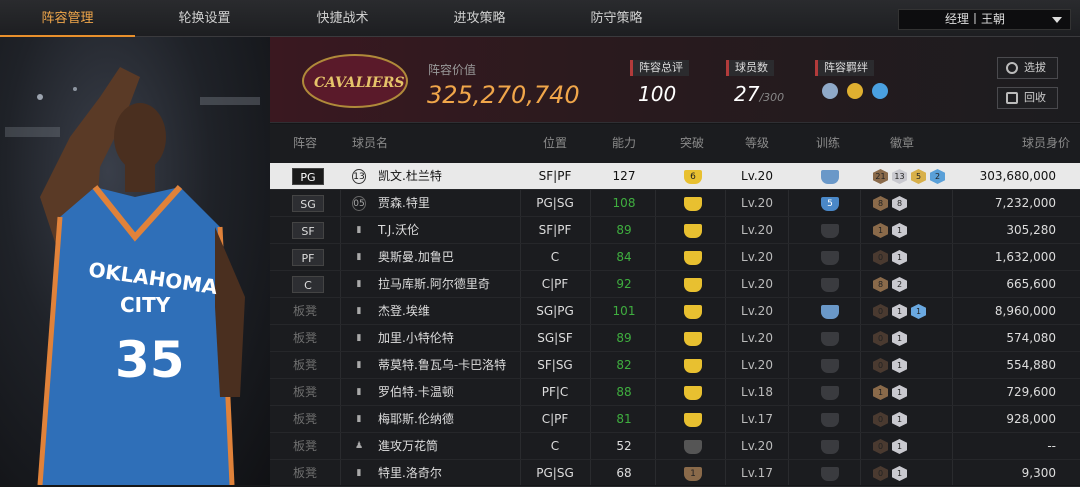 This screenshot has width=1080, height=487. Describe the element at coordinates (342, 18) in the screenshot. I see `tab-quick-tactics: 快捷战术` at that location.